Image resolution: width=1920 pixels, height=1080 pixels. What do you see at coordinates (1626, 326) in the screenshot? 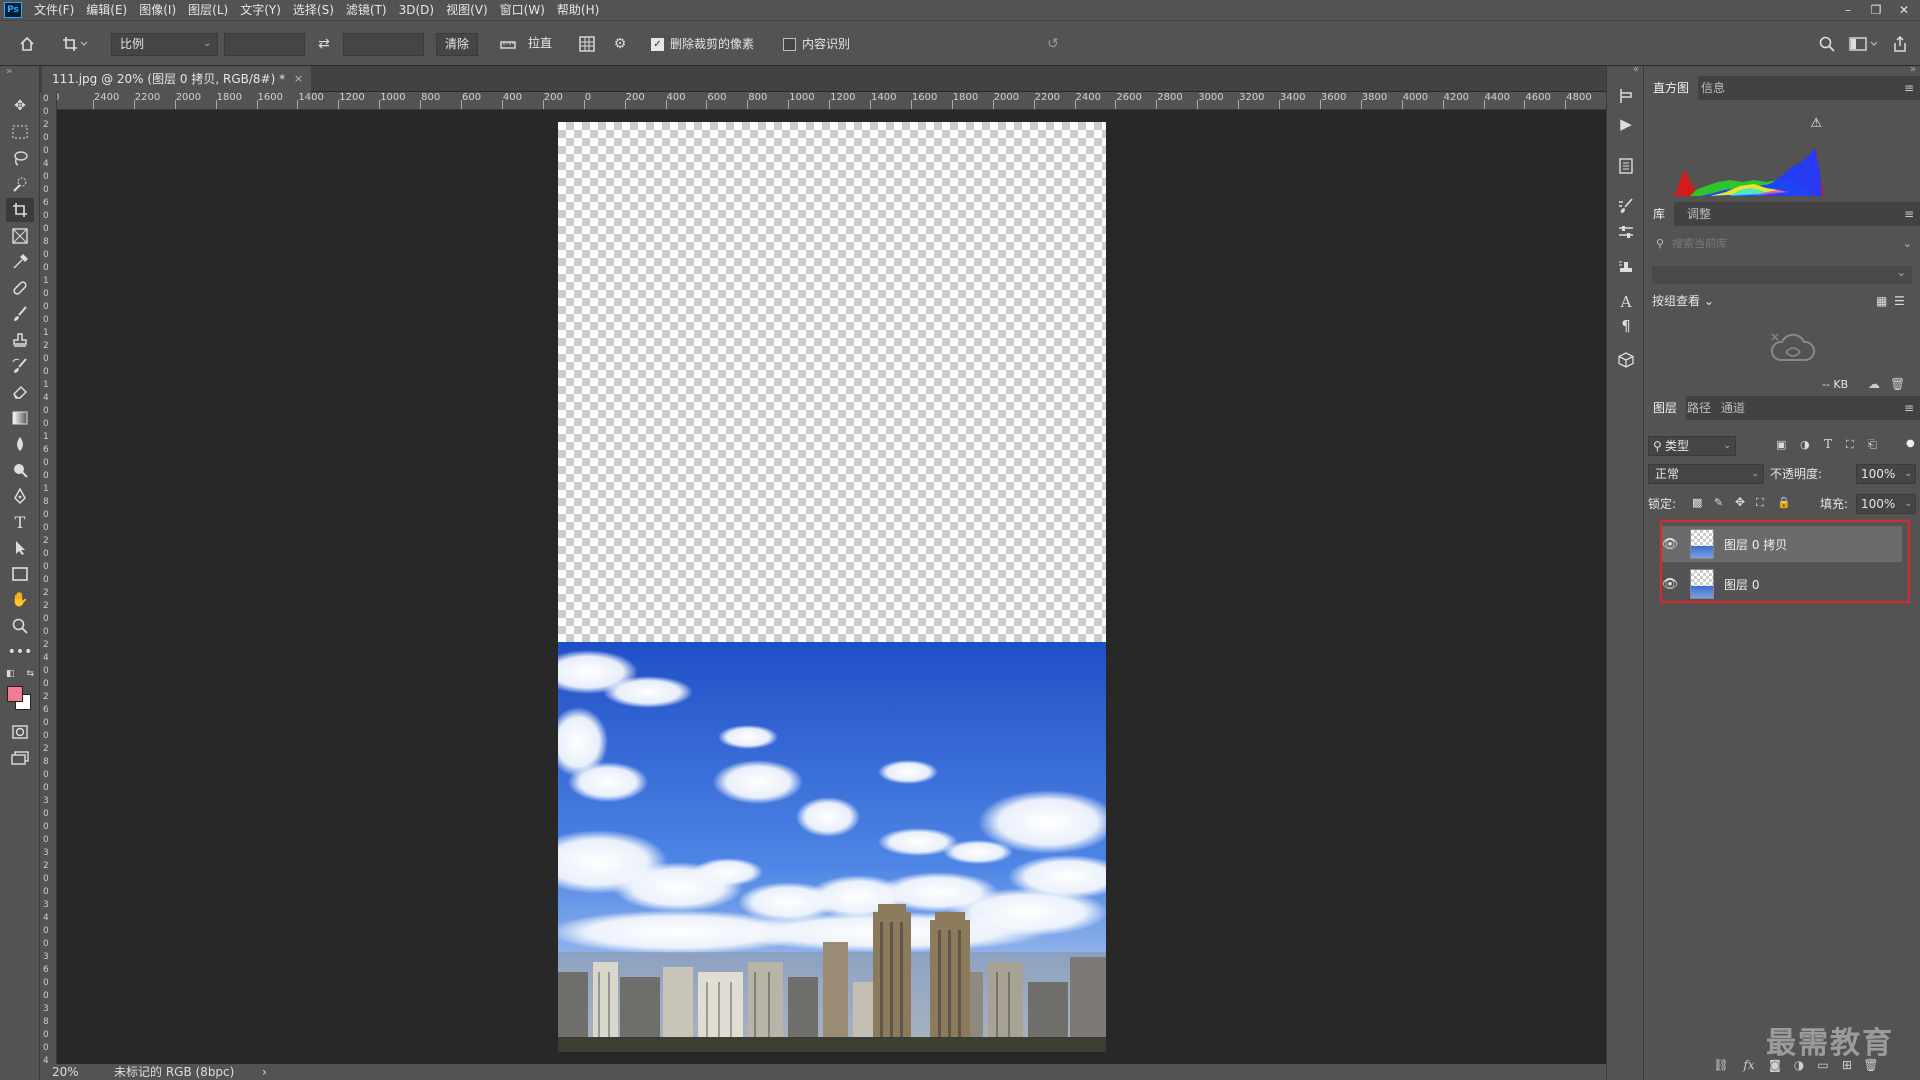
I see `paragraph-panel-icon: ¶` at bounding box center [1626, 326].